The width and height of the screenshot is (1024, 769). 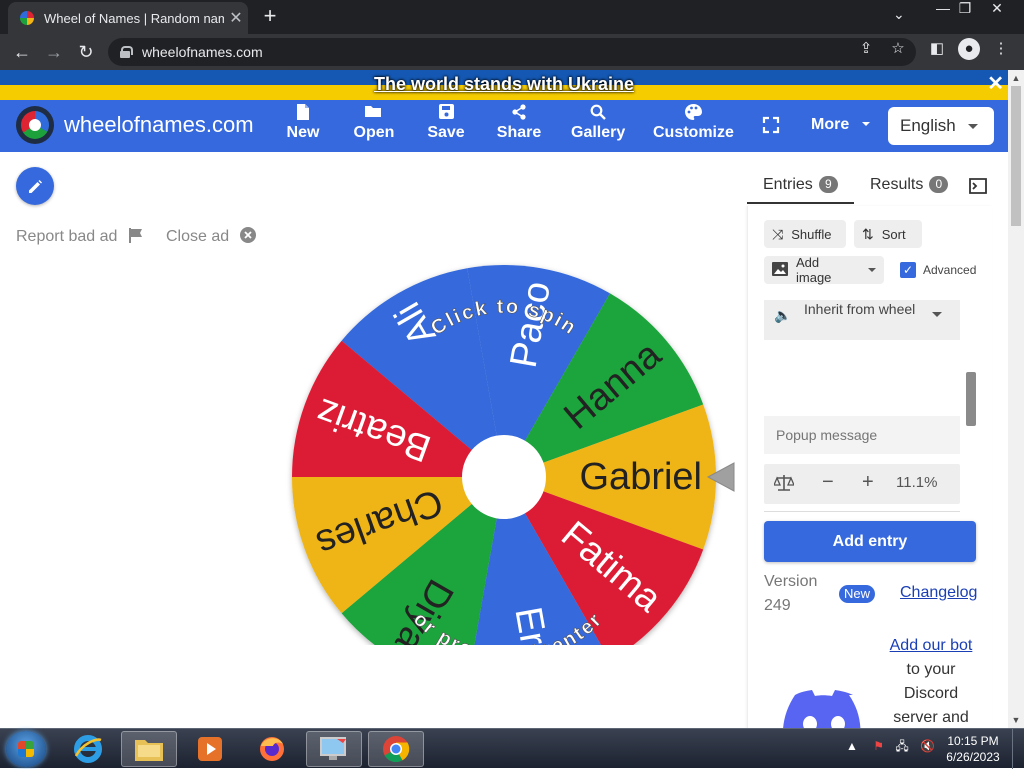 I want to click on entries-count-badge: 9, so click(x=828, y=184).